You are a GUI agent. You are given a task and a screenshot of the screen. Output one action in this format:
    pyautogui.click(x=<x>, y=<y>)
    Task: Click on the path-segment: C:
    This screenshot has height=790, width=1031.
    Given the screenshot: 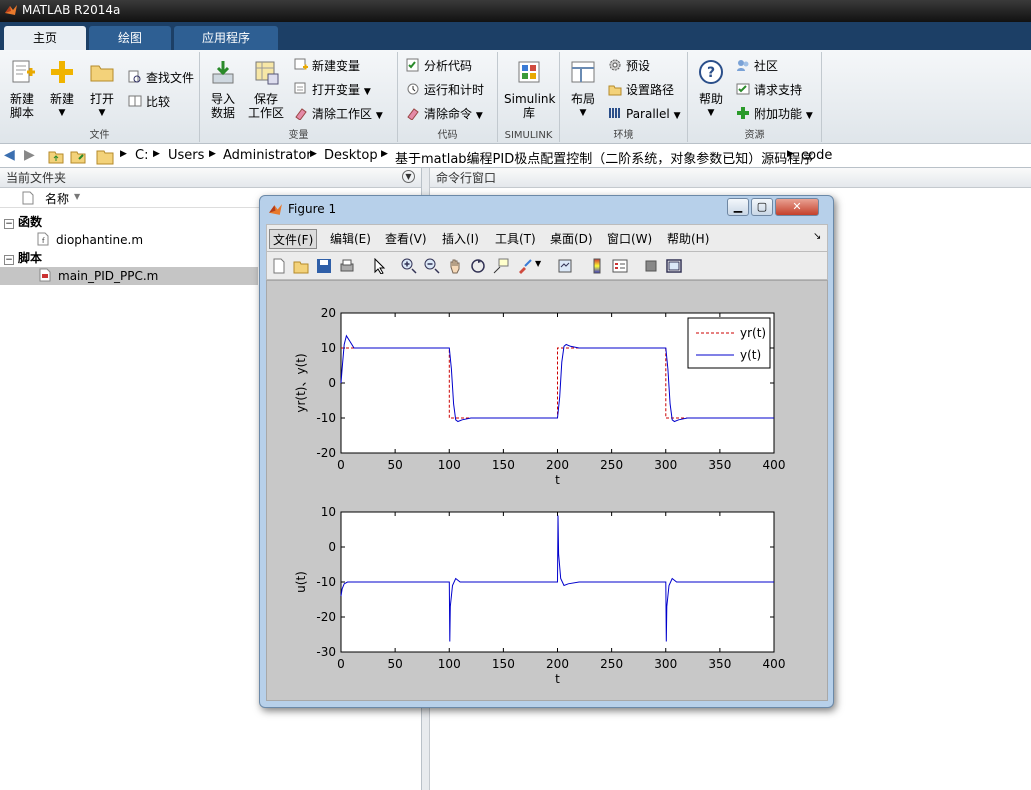 What is the action you would take?
    pyautogui.click(x=141, y=155)
    